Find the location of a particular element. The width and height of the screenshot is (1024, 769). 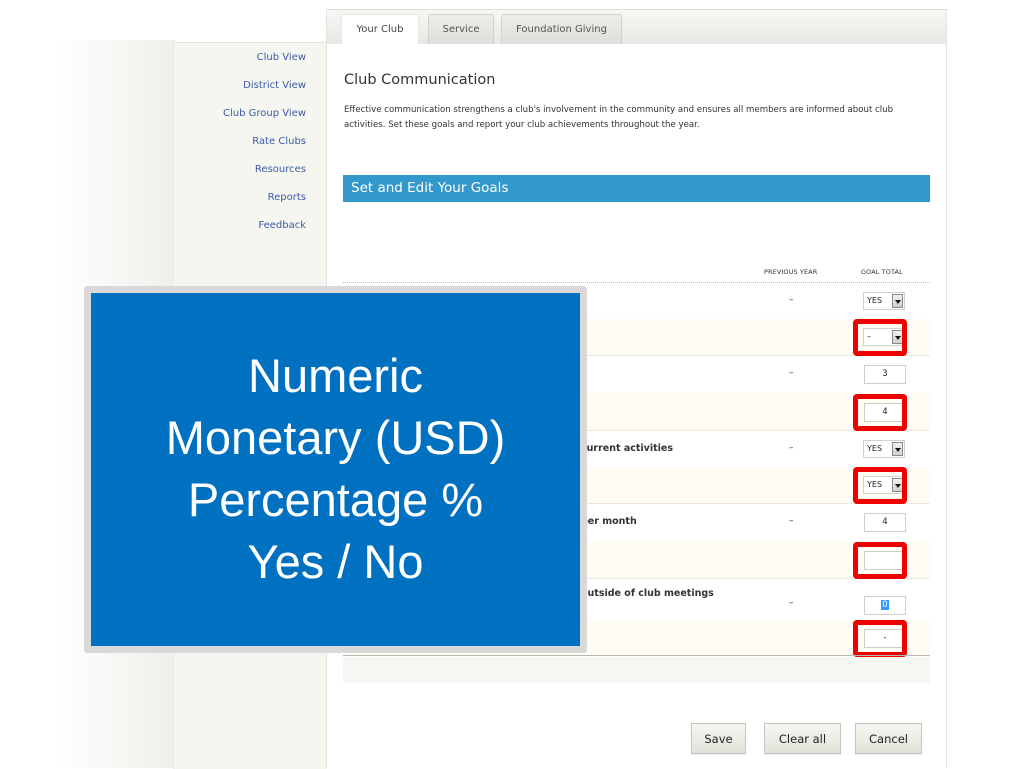

goal-total-input: 4 is located at coordinates (885, 522).